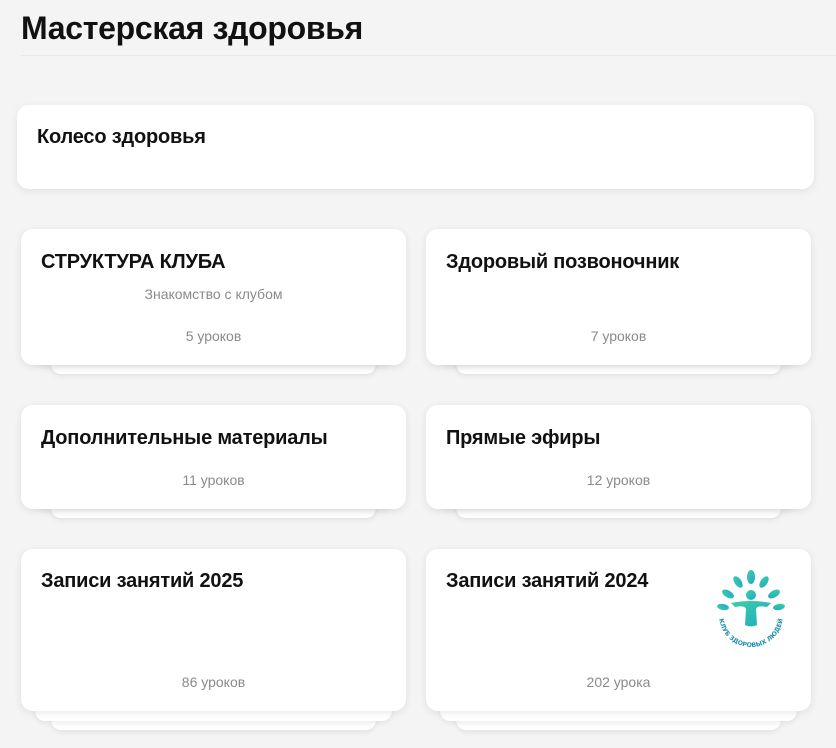 The width and height of the screenshot is (836, 748). Describe the element at coordinates (618, 457) in the screenshot. I see `course-card-body: Прямые эфиры 12 уроков` at that location.